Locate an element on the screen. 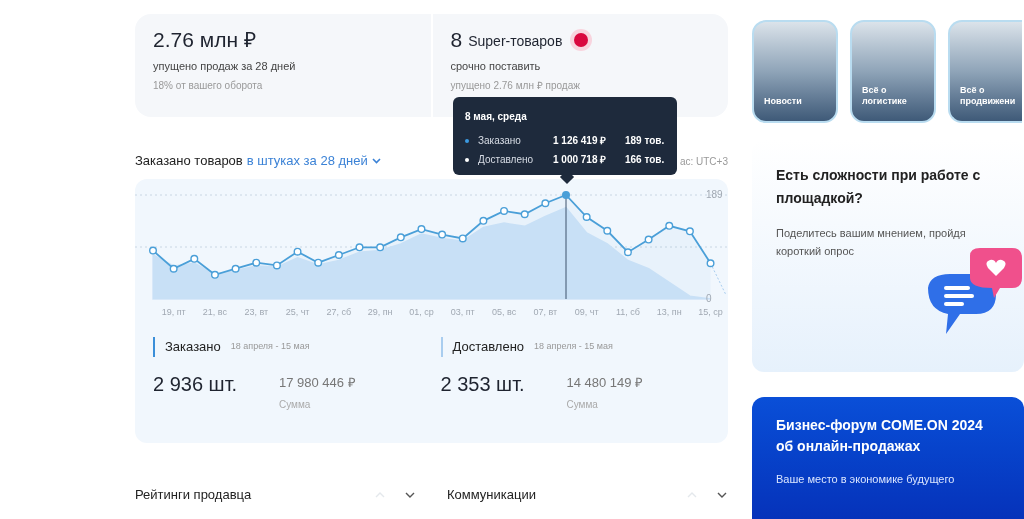 Image resolution: width=1024 pixels, height=519 pixels. tooltip-label: Заказано is located at coordinates (500, 141).